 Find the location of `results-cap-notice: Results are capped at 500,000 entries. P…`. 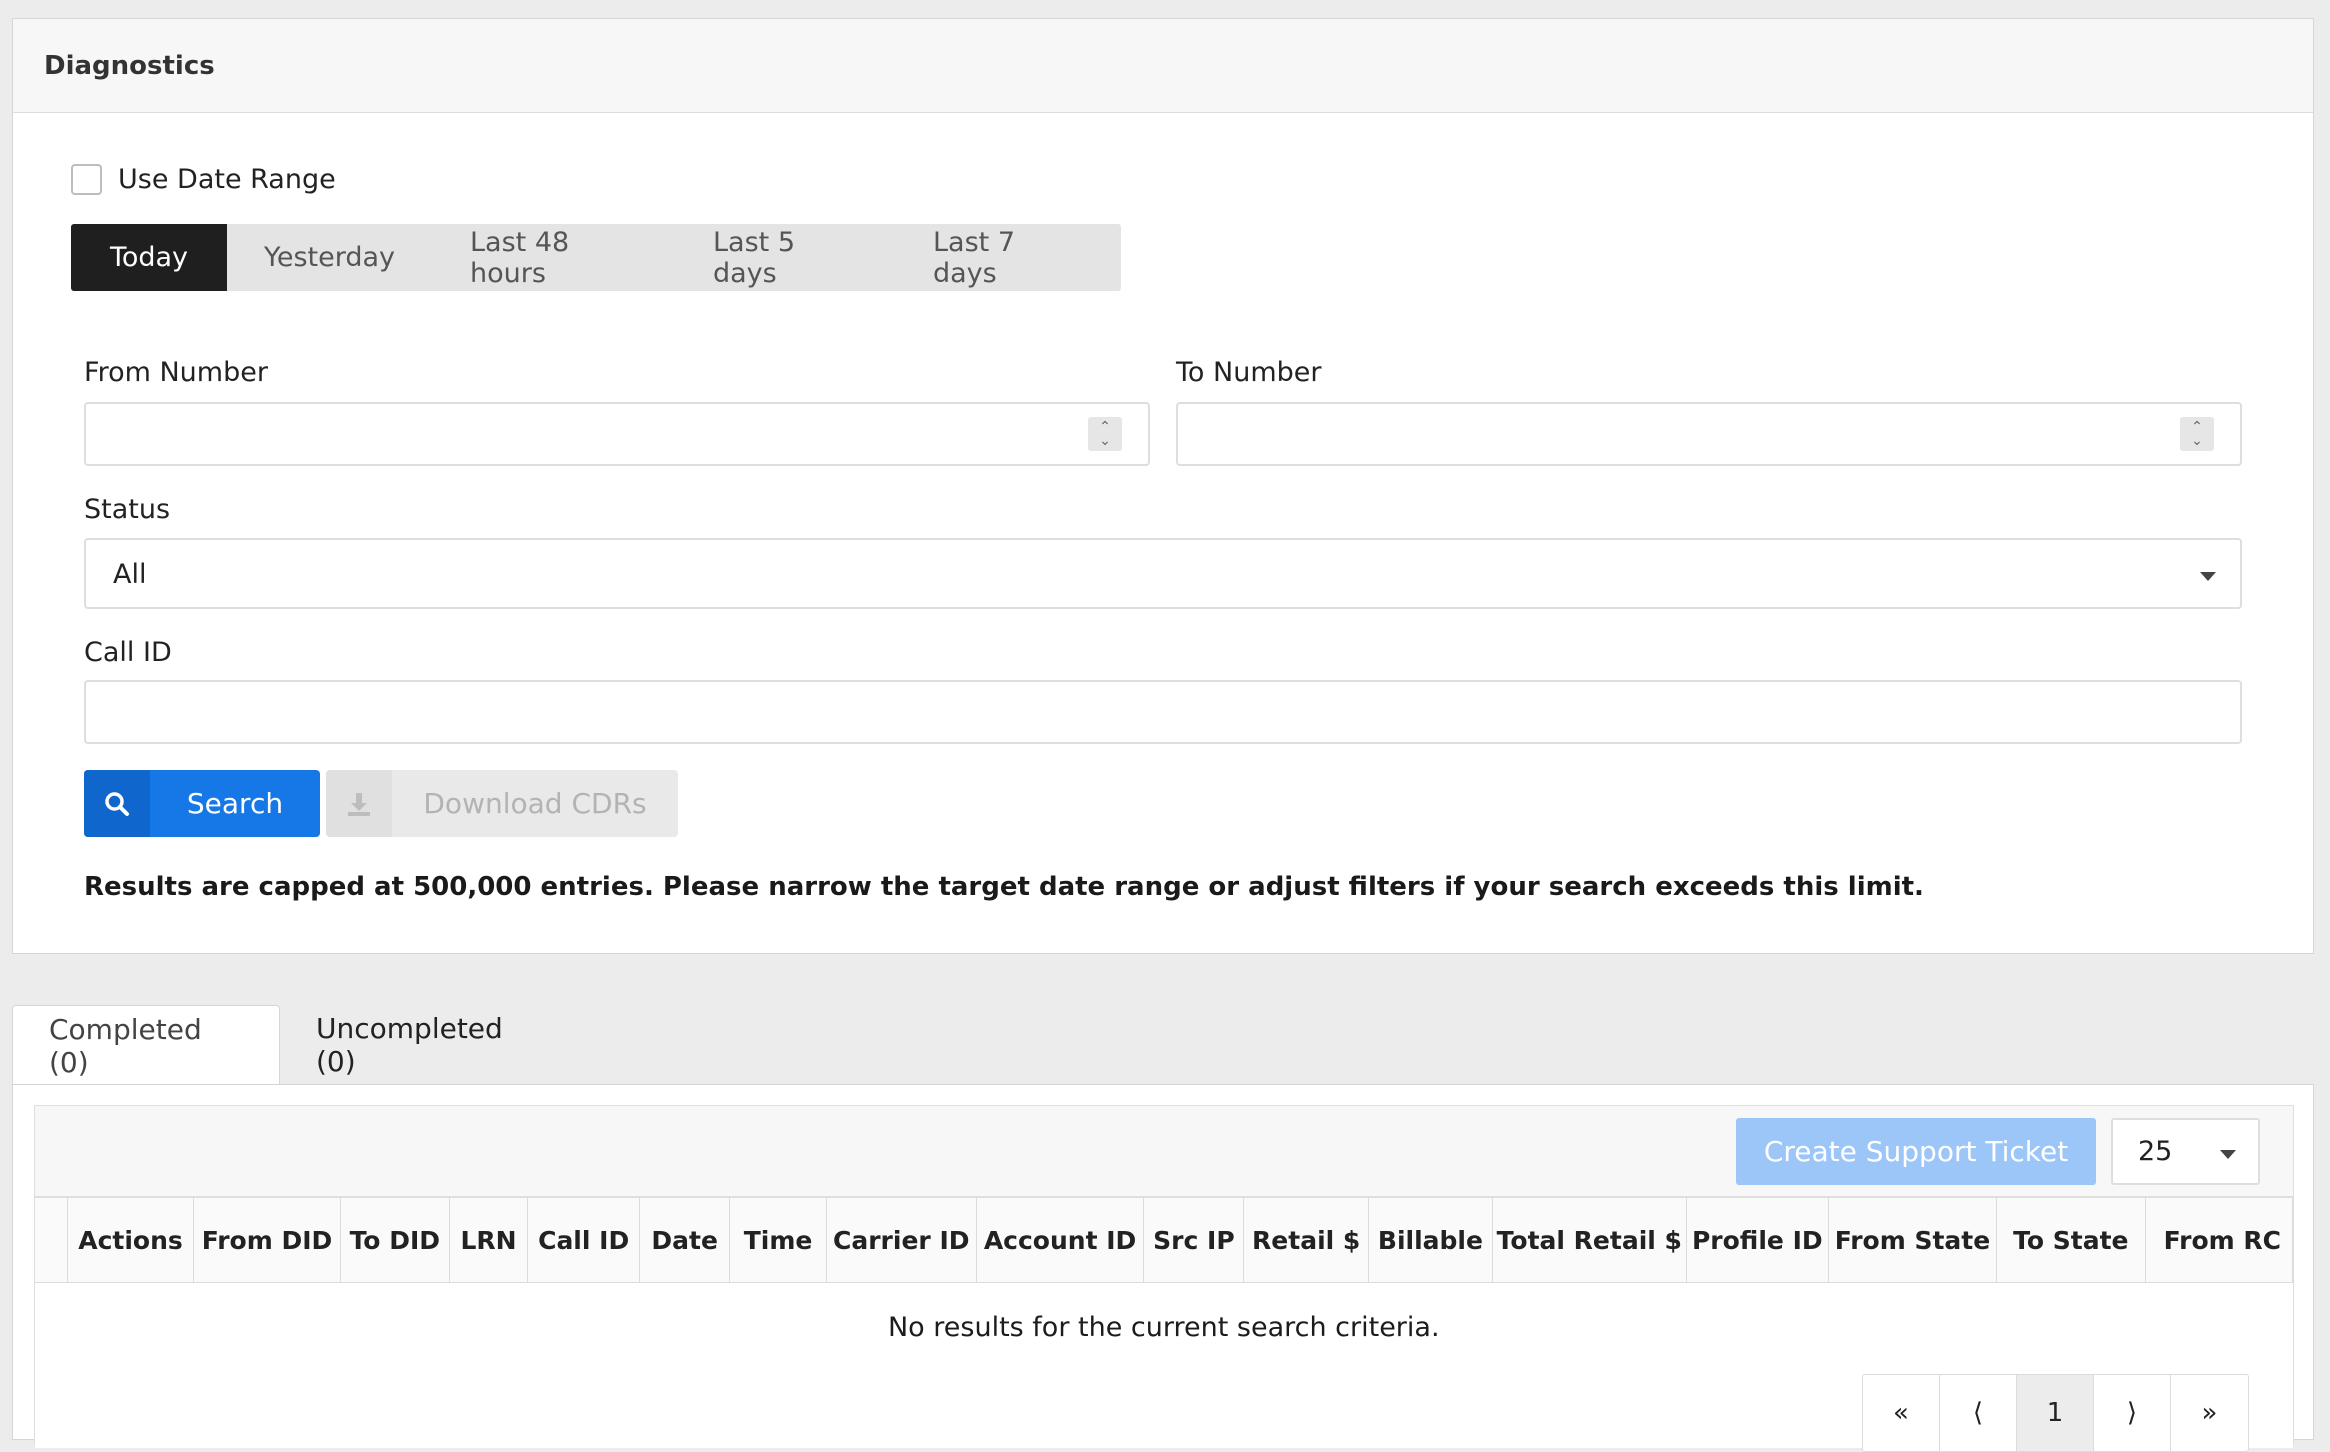

results-cap-notice: Results are capped at 500,000 entries. P… is located at coordinates (1004, 887).